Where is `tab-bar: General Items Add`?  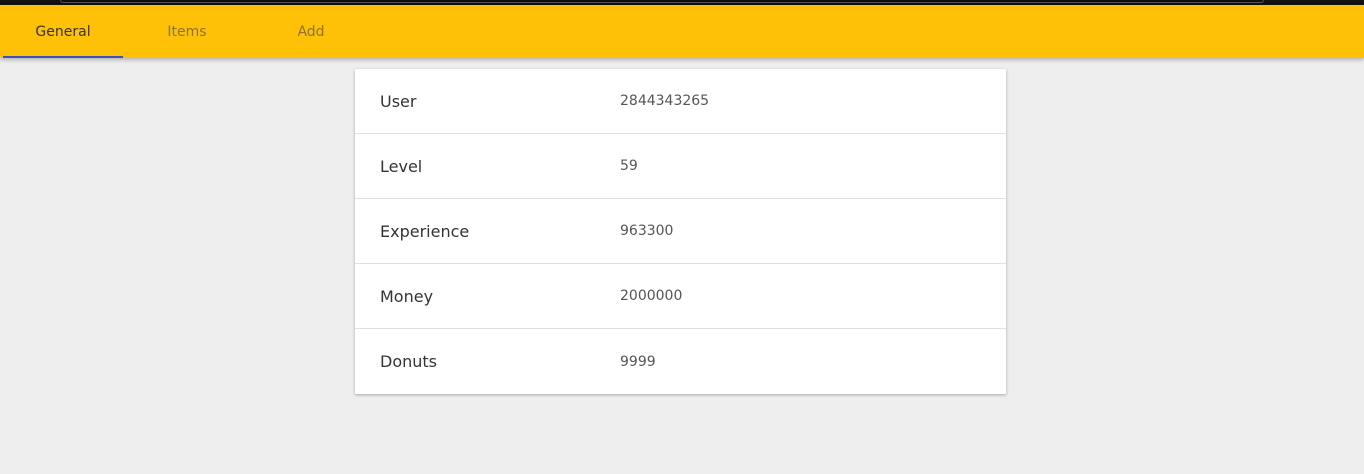
tab-bar: General Items Add is located at coordinates (682, 31).